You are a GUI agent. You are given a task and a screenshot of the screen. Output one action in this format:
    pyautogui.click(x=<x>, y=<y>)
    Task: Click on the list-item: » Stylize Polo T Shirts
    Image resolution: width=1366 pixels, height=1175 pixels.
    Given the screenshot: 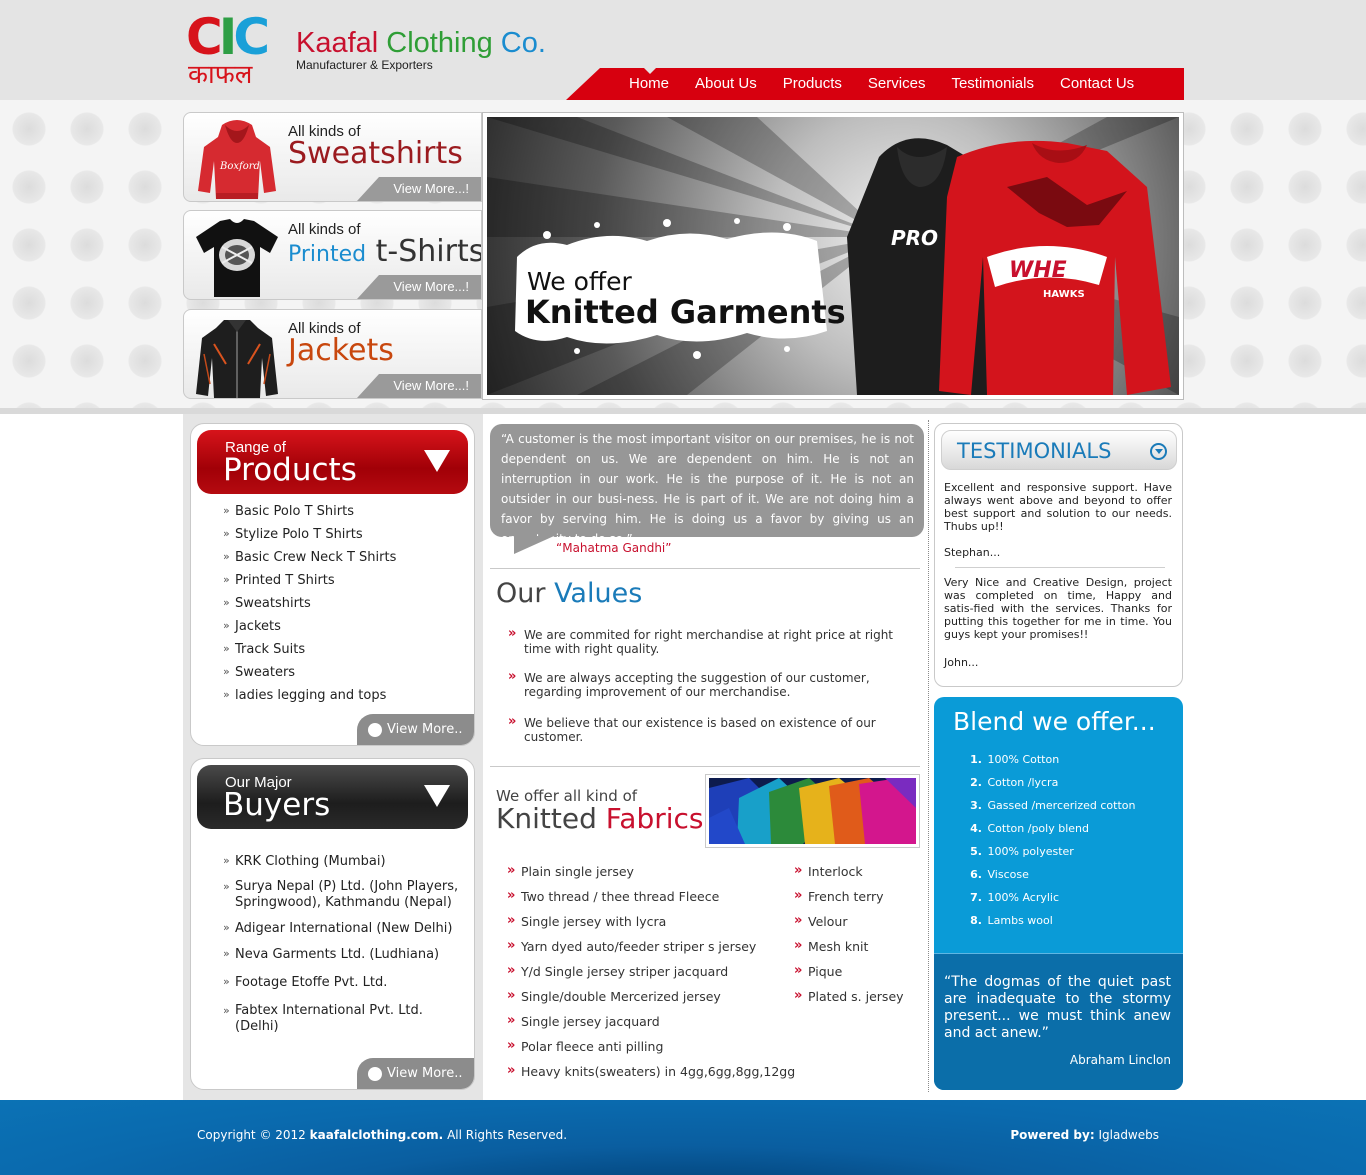 What is the action you would take?
    pyautogui.click(x=309, y=538)
    